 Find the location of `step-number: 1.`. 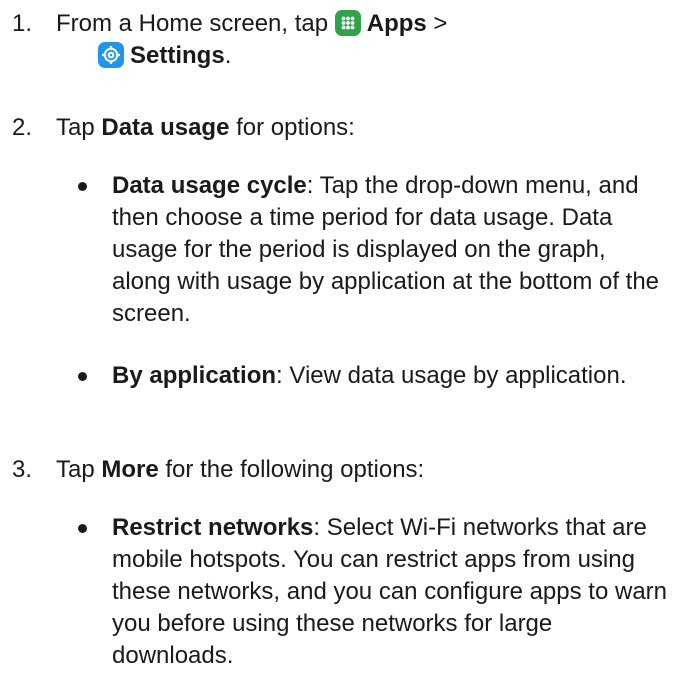

step-number: 1. is located at coordinates (22, 23).